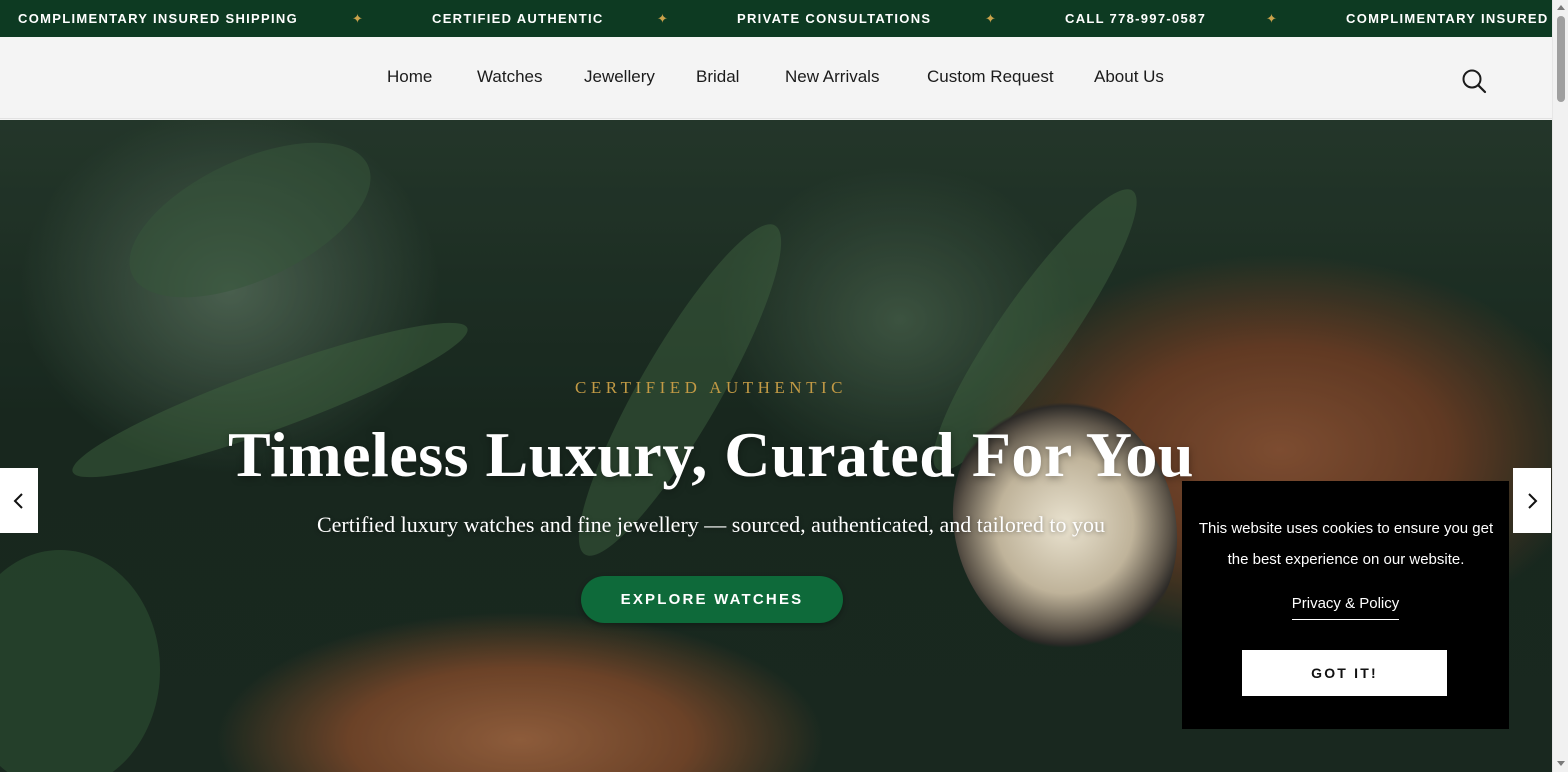 This screenshot has height=772, width=1568. What do you see at coordinates (619, 77) in the screenshot?
I see `nav-jewellery: Jewellery` at bounding box center [619, 77].